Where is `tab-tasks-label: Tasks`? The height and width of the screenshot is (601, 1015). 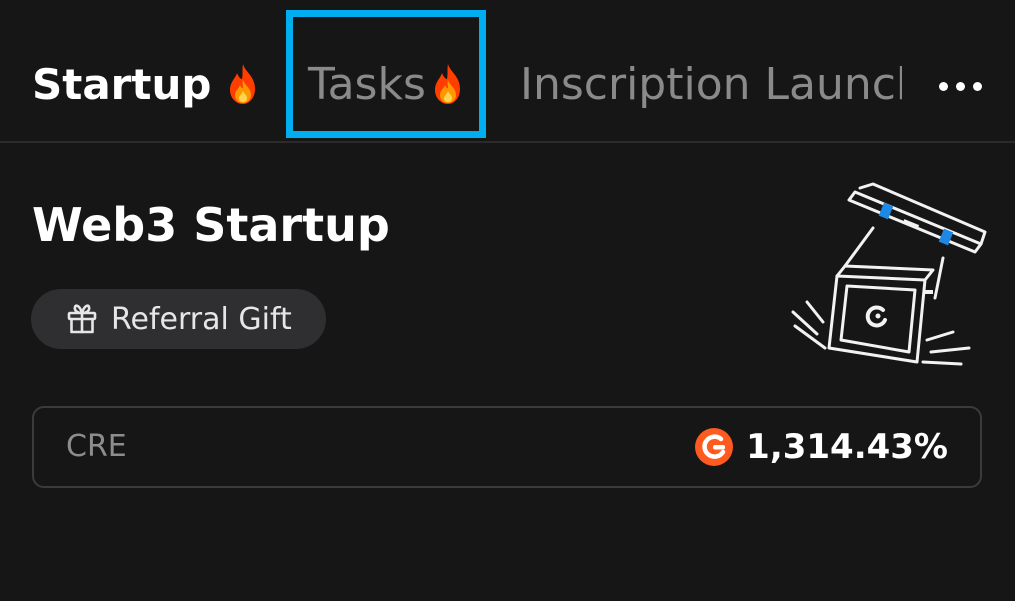 tab-tasks-label: Tasks is located at coordinates (367, 84).